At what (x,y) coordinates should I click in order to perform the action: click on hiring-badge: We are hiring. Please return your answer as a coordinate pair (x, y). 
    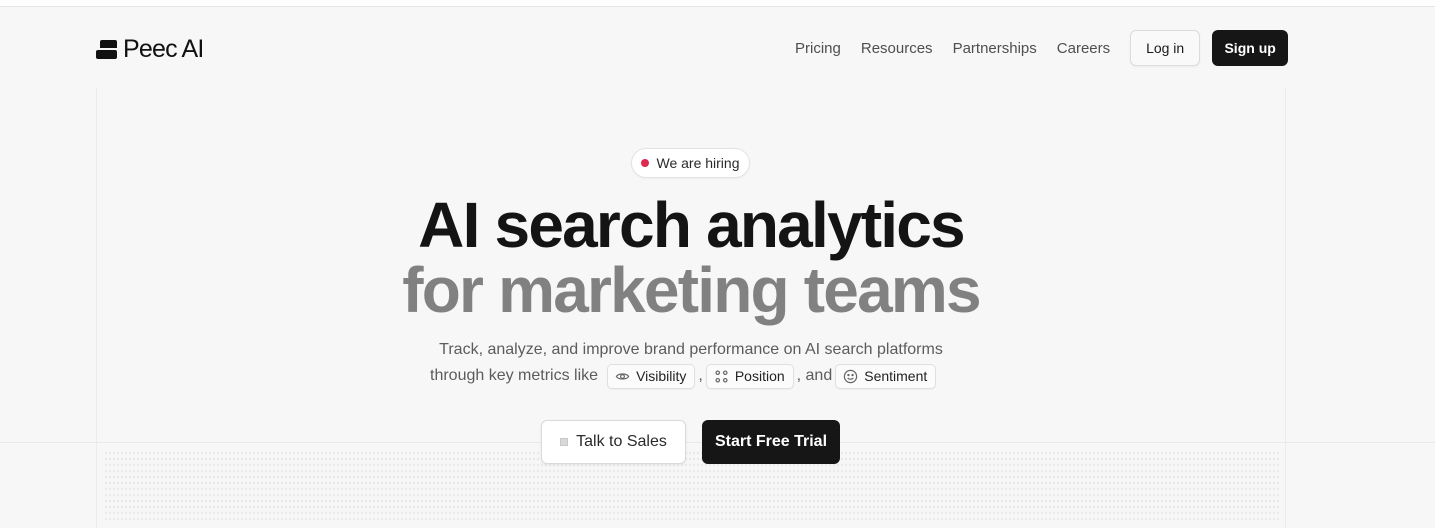
    Looking at the image, I should click on (690, 163).